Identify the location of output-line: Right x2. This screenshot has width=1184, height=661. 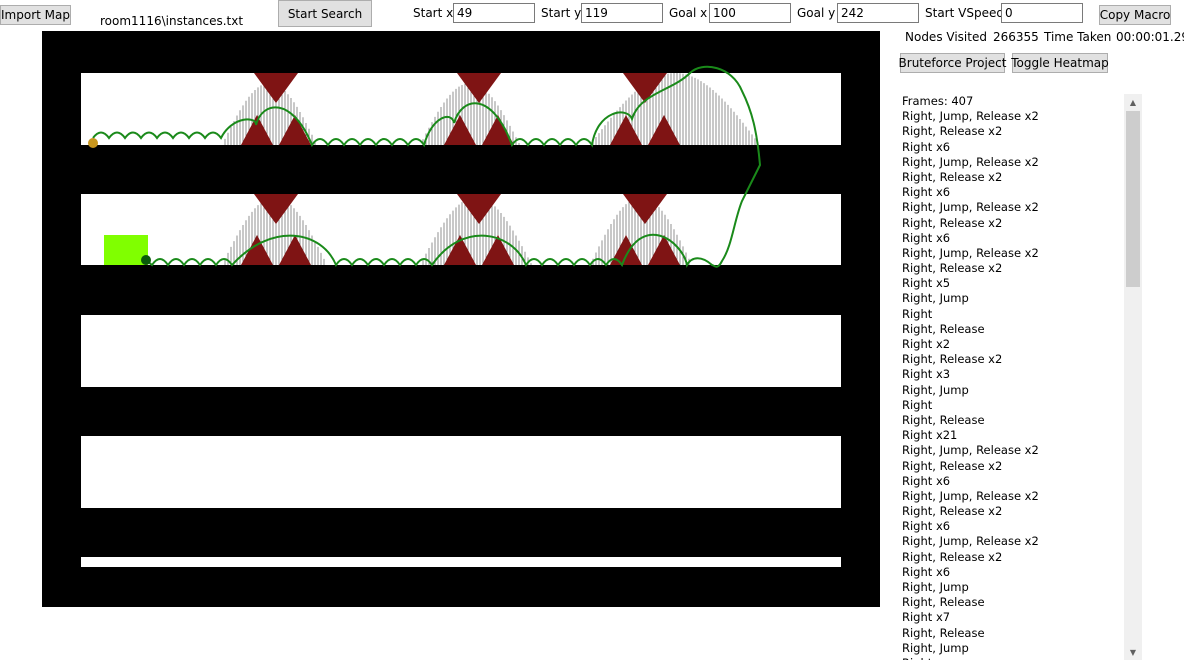
(926, 344).